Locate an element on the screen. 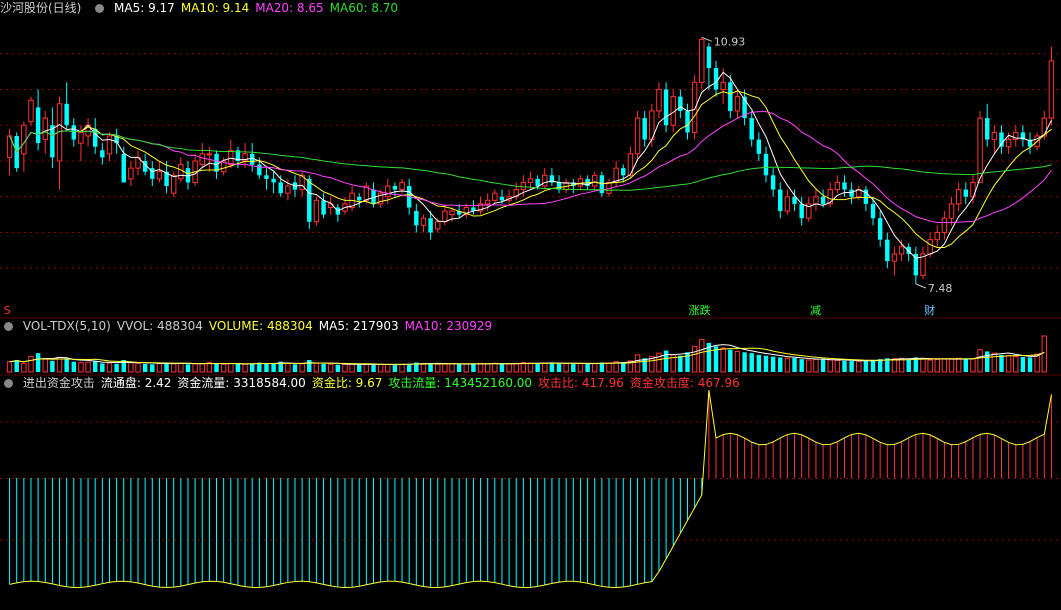  event-marker-1: 涨跌 is located at coordinates (700, 310).